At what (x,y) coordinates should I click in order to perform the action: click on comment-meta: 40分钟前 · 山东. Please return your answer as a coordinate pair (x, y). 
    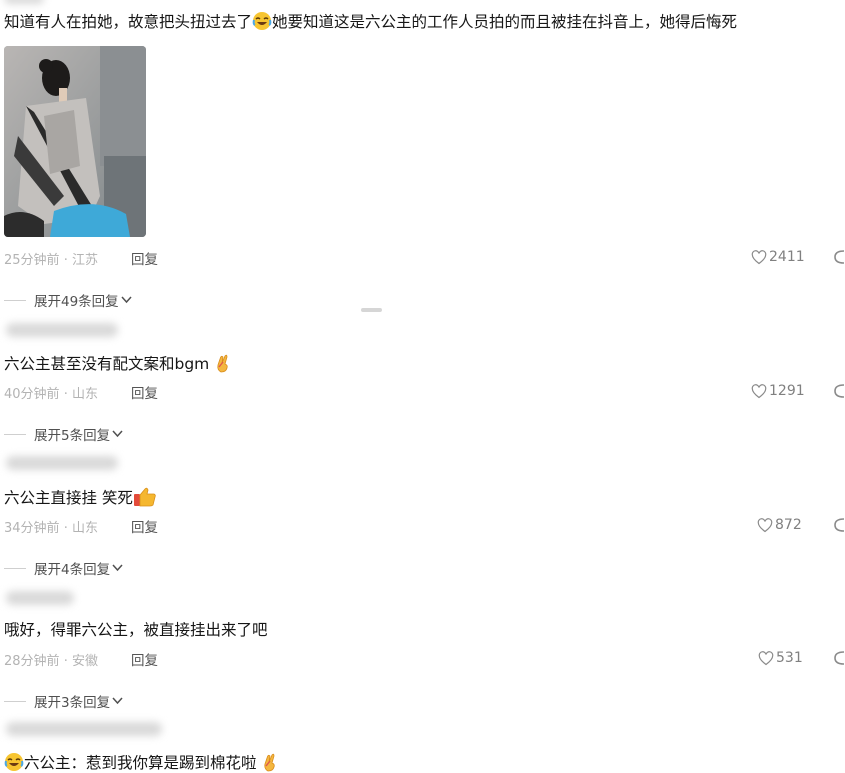
    Looking at the image, I should click on (51, 392).